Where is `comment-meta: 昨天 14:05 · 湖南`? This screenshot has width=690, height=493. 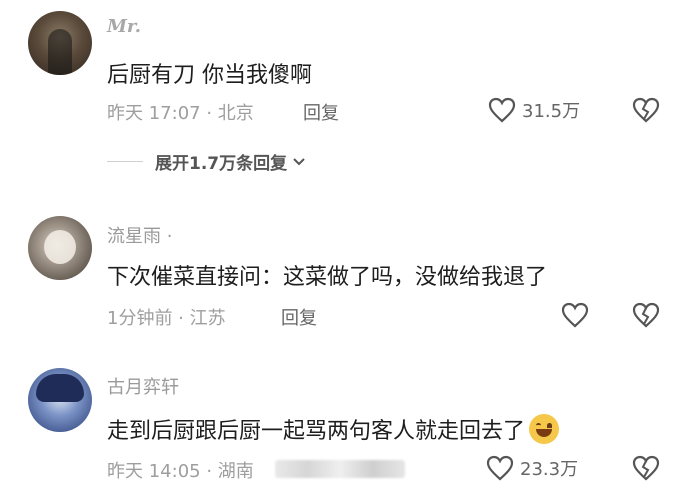
comment-meta: 昨天 14:05 · 湖南 is located at coordinates (180, 471).